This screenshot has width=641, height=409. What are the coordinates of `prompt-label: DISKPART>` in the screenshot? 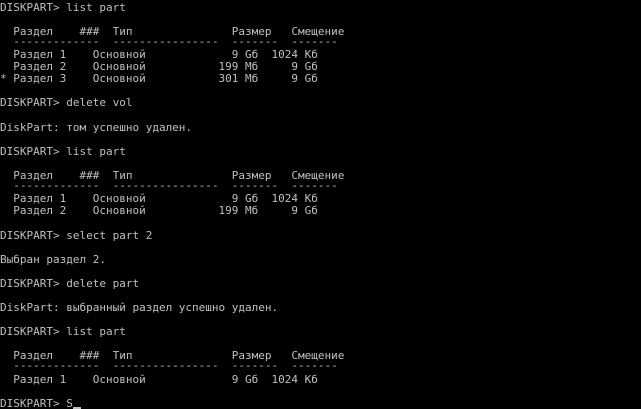 It's located at (33, 403).